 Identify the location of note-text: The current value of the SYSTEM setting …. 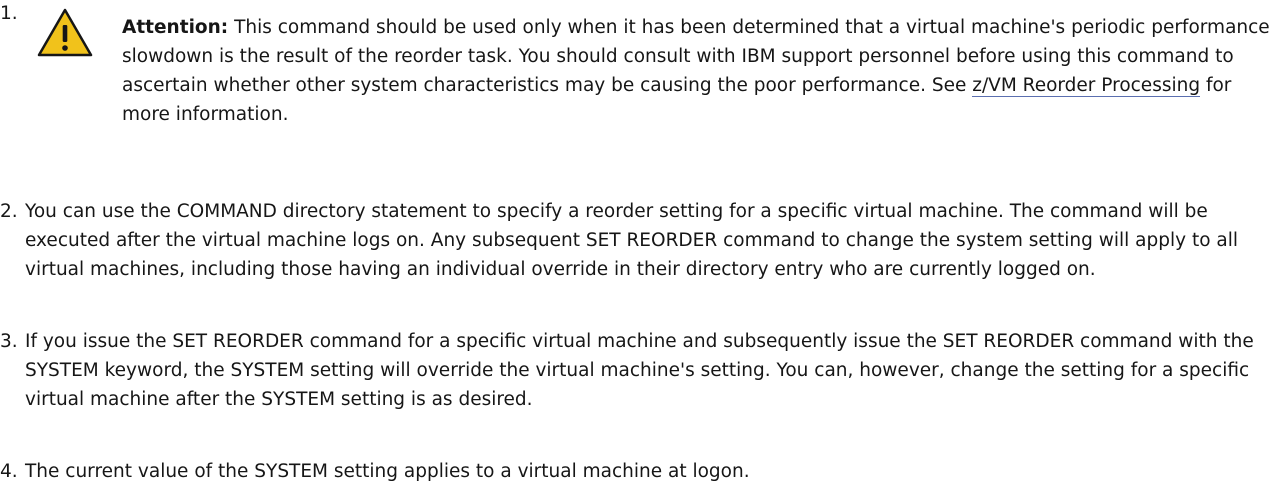
(387, 471).